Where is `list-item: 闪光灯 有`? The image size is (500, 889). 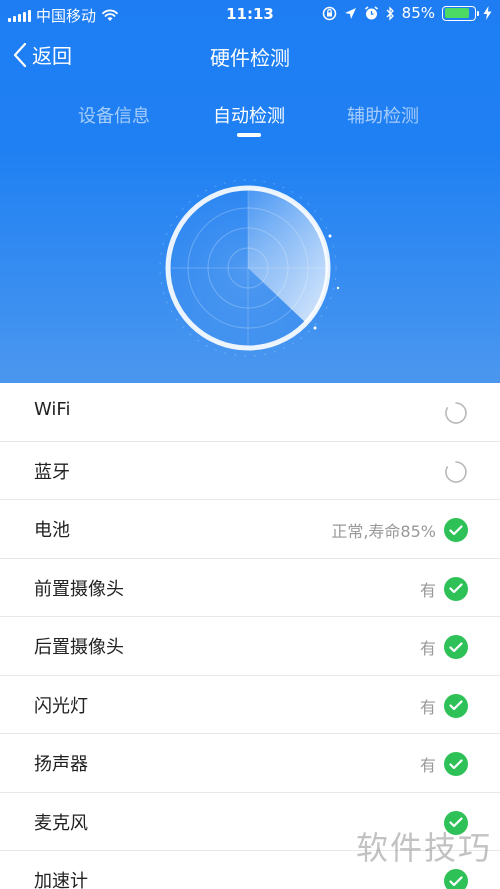
list-item: 闪光灯 有 is located at coordinates (250, 705).